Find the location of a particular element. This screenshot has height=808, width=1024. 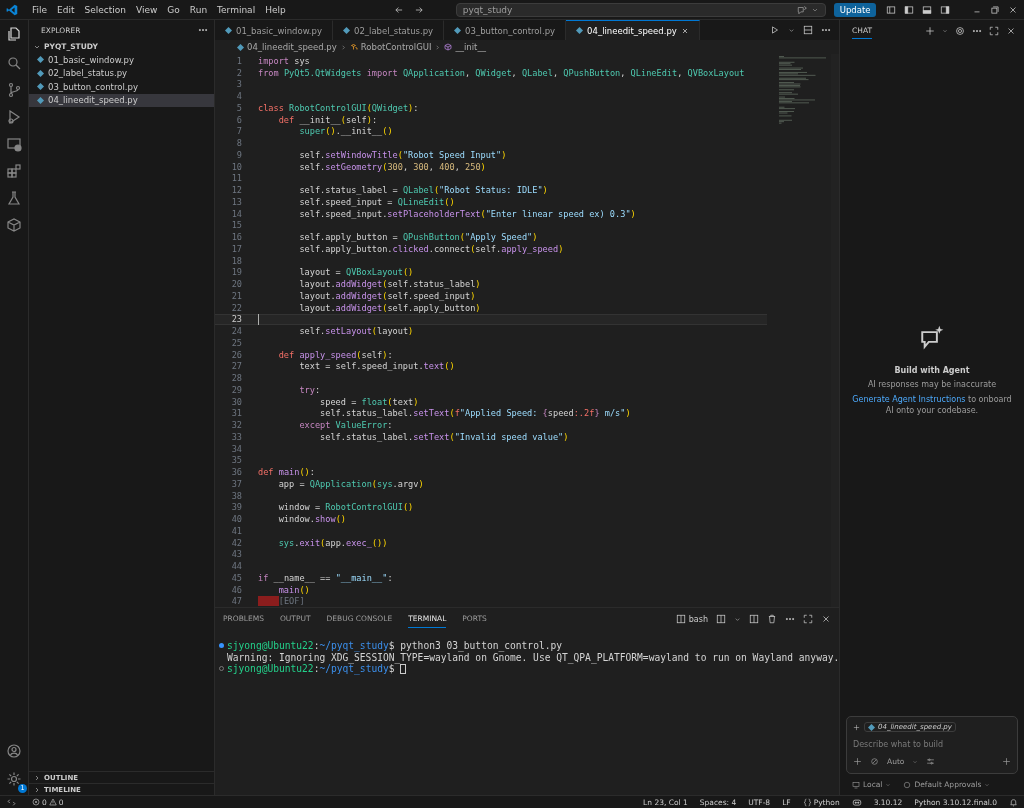

menu-item: Help is located at coordinates (275, 9).